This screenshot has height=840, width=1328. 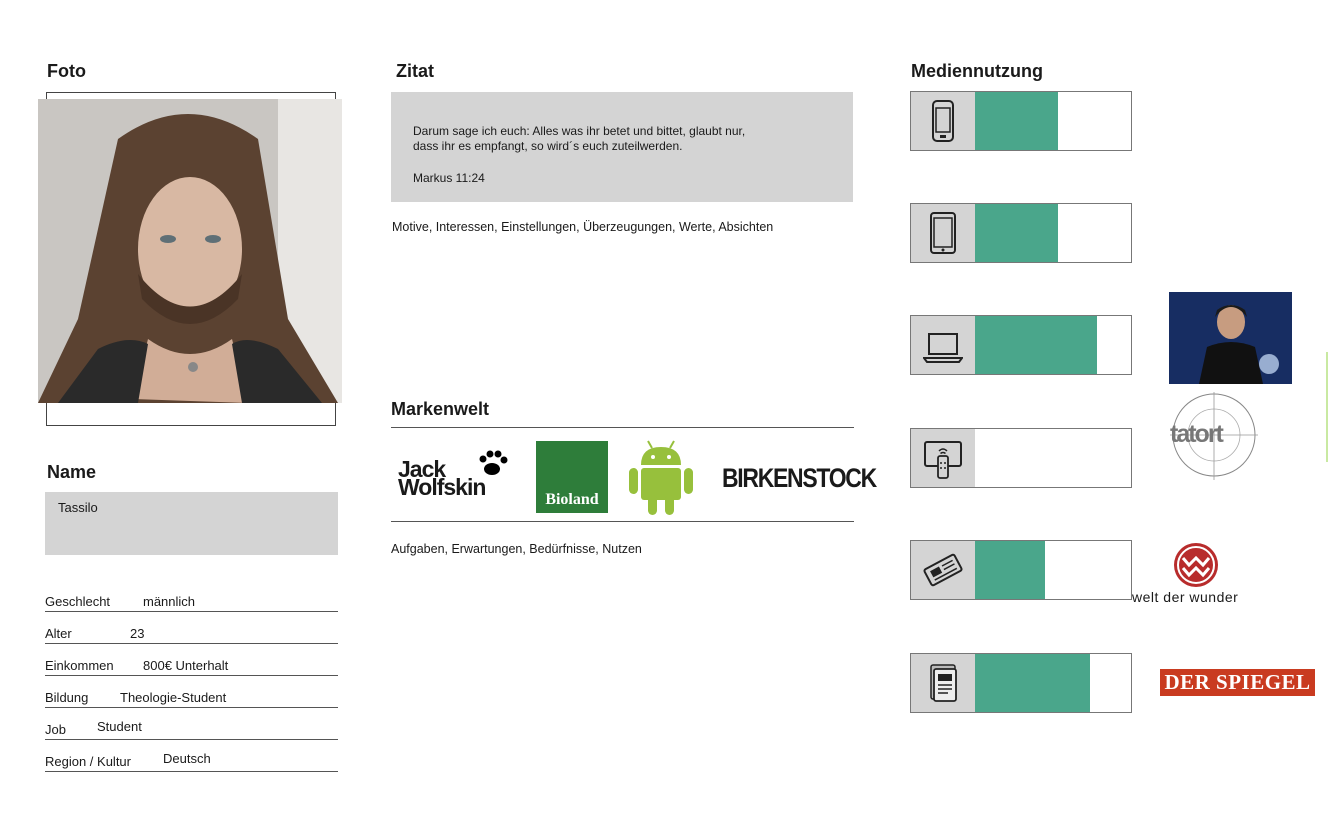 I want to click on android-logo, so click(x=661, y=479).